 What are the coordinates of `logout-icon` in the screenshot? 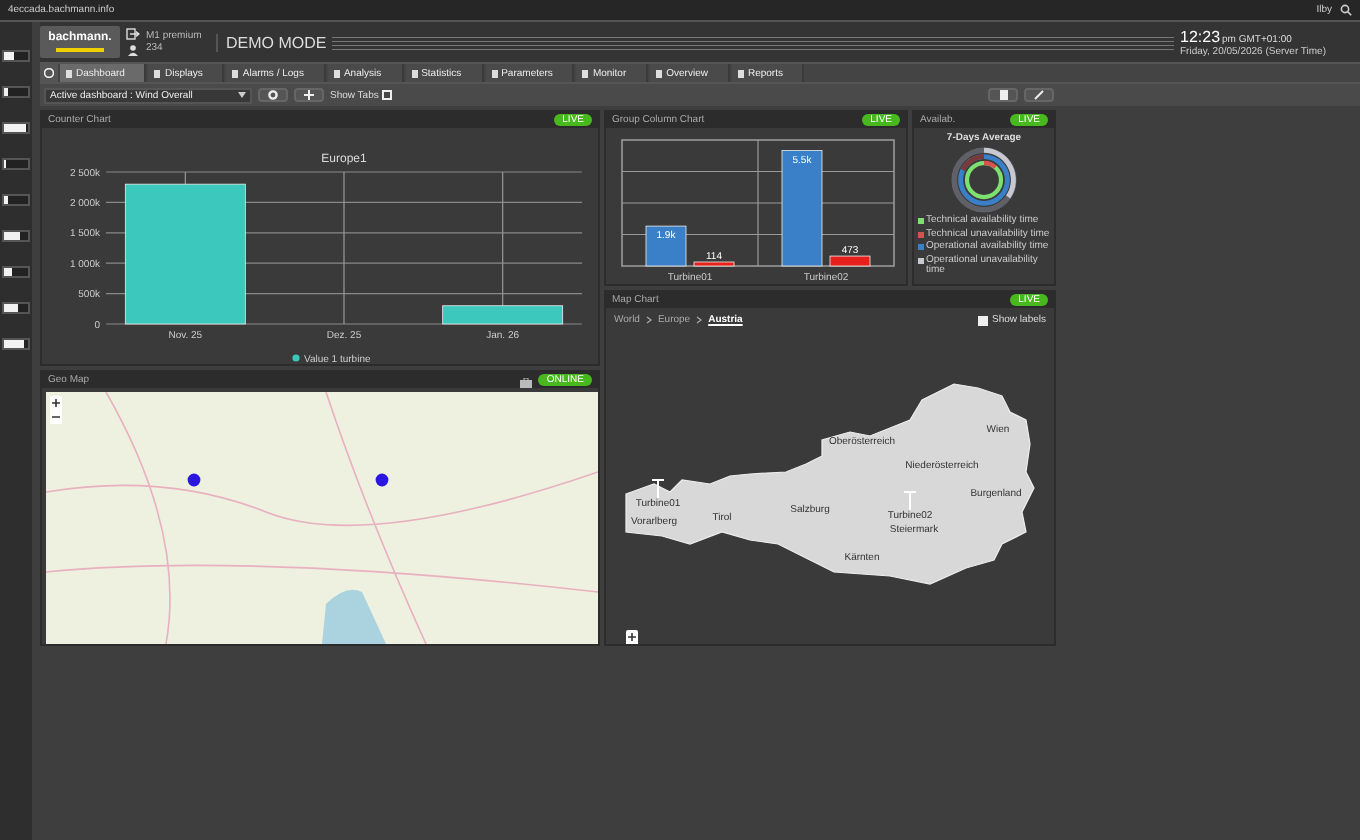 It's located at (133, 34).